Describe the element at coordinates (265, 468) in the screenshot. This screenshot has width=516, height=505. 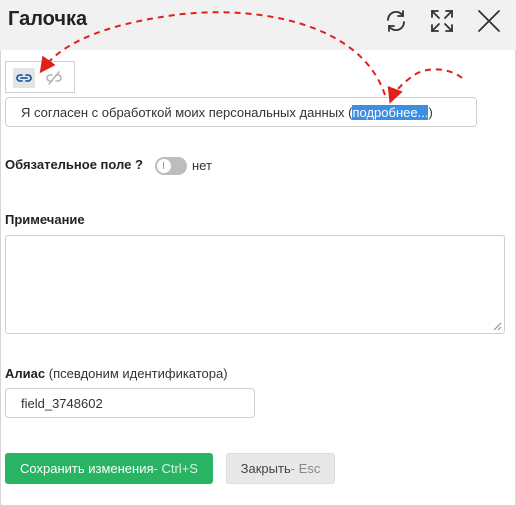
I see `close-button-label: Закрыть` at that location.